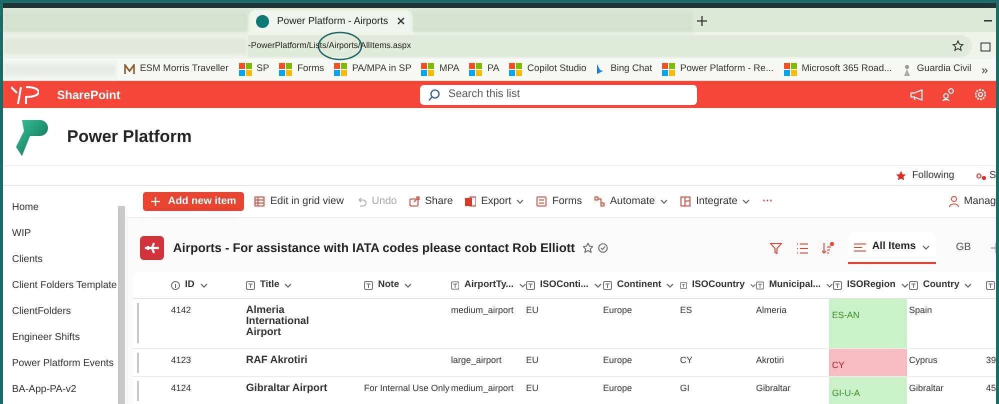  I want to click on logo-icon, so click(25, 95).